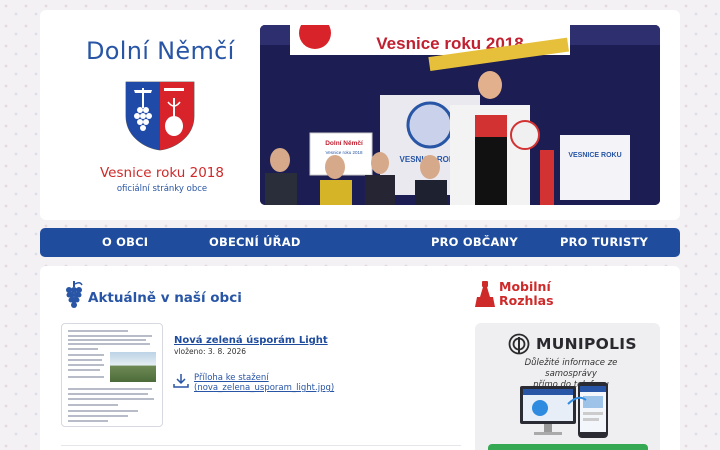 The width and height of the screenshot is (720, 450). Describe the element at coordinates (568, 447) in the screenshot. I see `munipolis-register-button` at that location.